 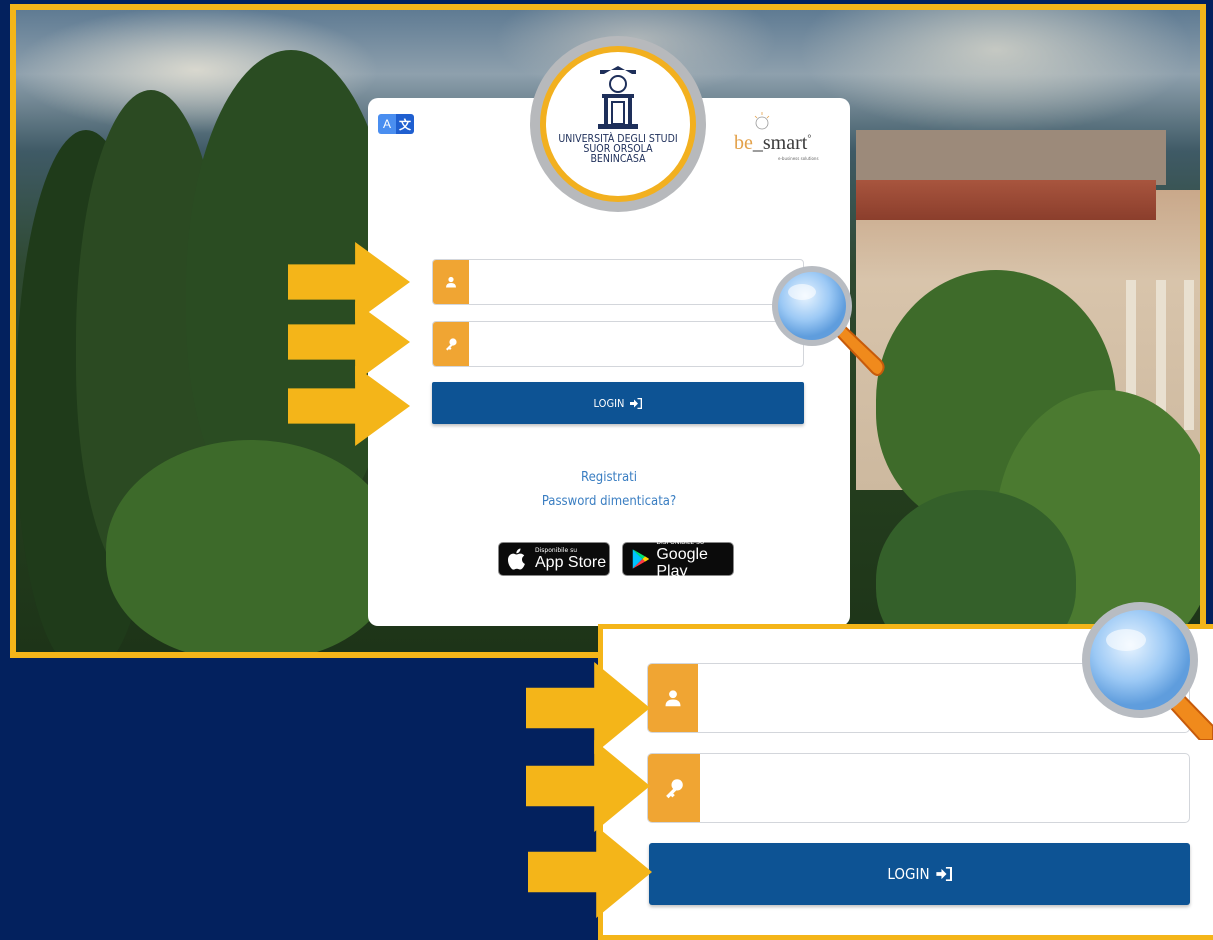 I want to click on app-store-badge: Disponibile su App Store, so click(x=554, y=559).